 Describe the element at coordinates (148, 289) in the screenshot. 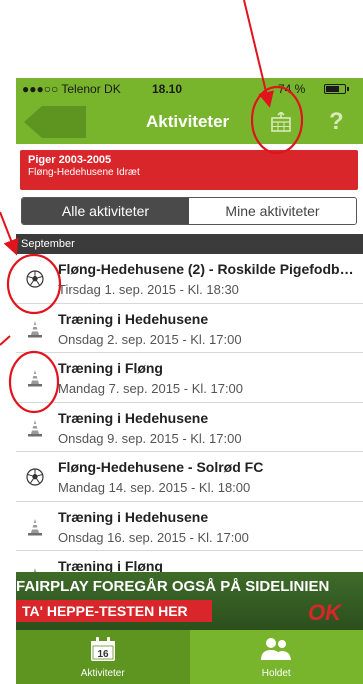

I see `activity-datetime: Tirsdag 1. sep. 2015 - Kl. 18:30` at that location.